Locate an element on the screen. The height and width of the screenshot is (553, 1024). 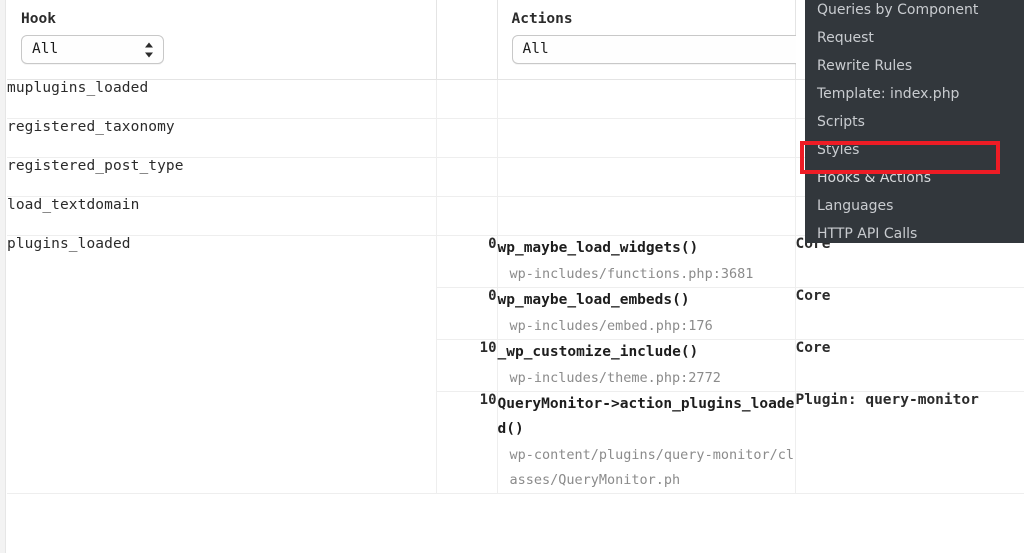
menu-item-rewrite-rules: Rewrite Rules is located at coordinates (914, 66).